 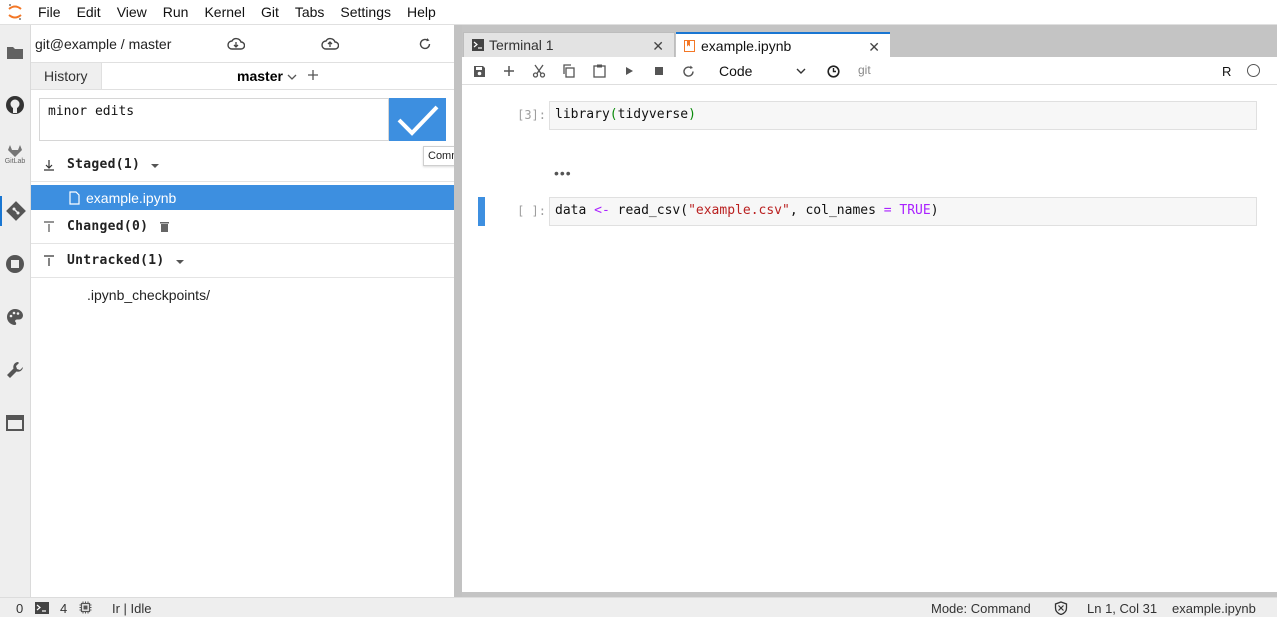 What do you see at coordinates (479, 71) in the screenshot?
I see `save-icon` at bounding box center [479, 71].